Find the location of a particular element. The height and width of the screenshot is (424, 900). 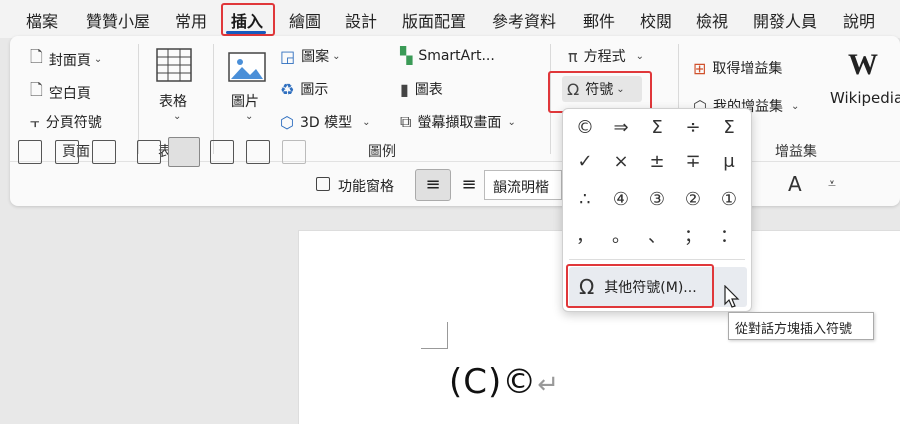

function-pane-checkbox is located at coordinates (323, 184).